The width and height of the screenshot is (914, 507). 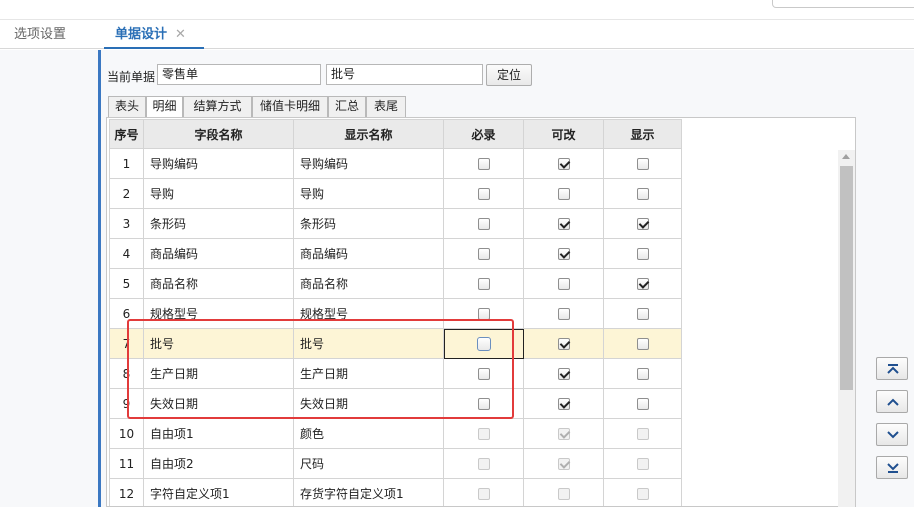 What do you see at coordinates (368, 283) in the screenshot?
I see `display-name-cell: 商品名称` at bounding box center [368, 283].